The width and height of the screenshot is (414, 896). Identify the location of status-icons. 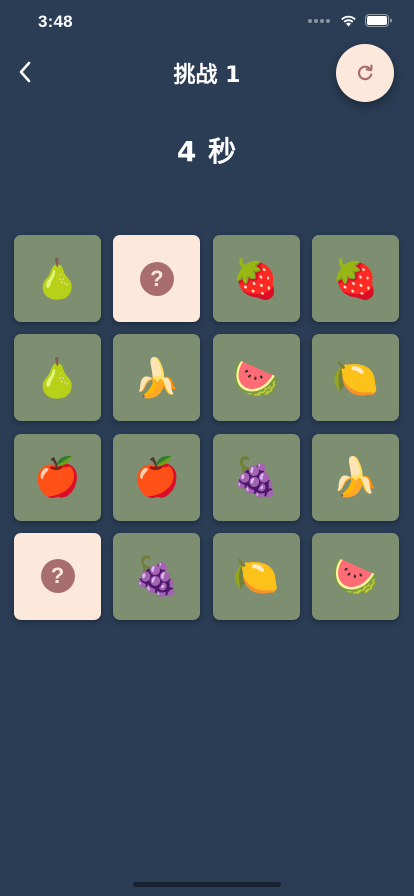
(350, 20).